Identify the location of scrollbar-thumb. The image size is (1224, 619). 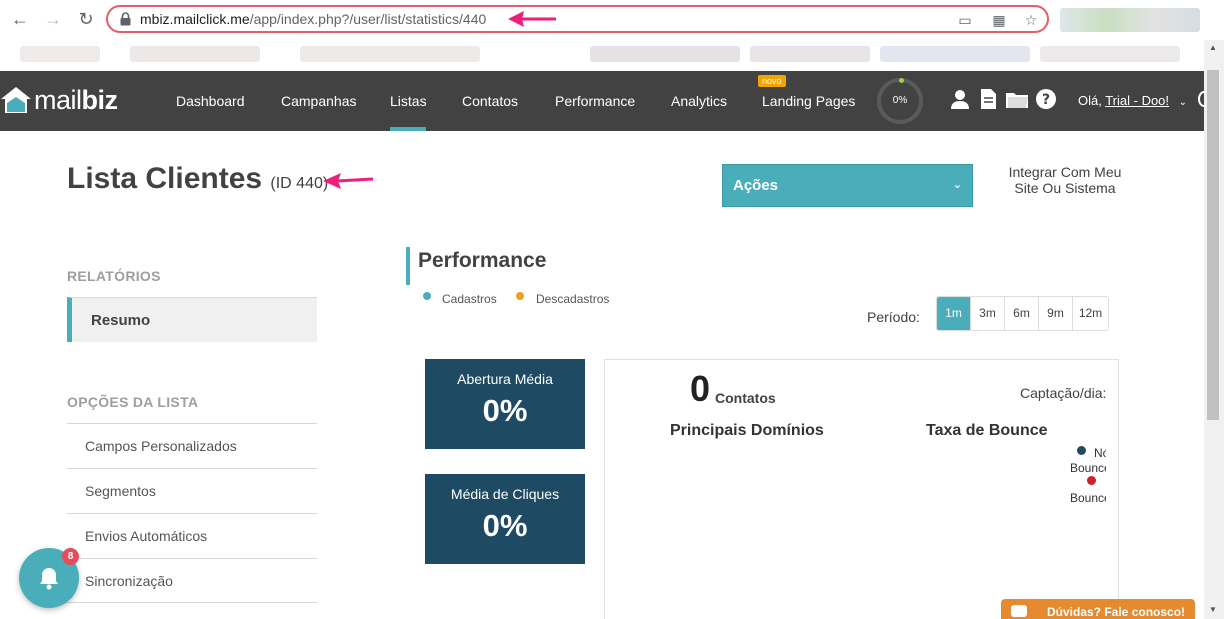
(1213, 245).